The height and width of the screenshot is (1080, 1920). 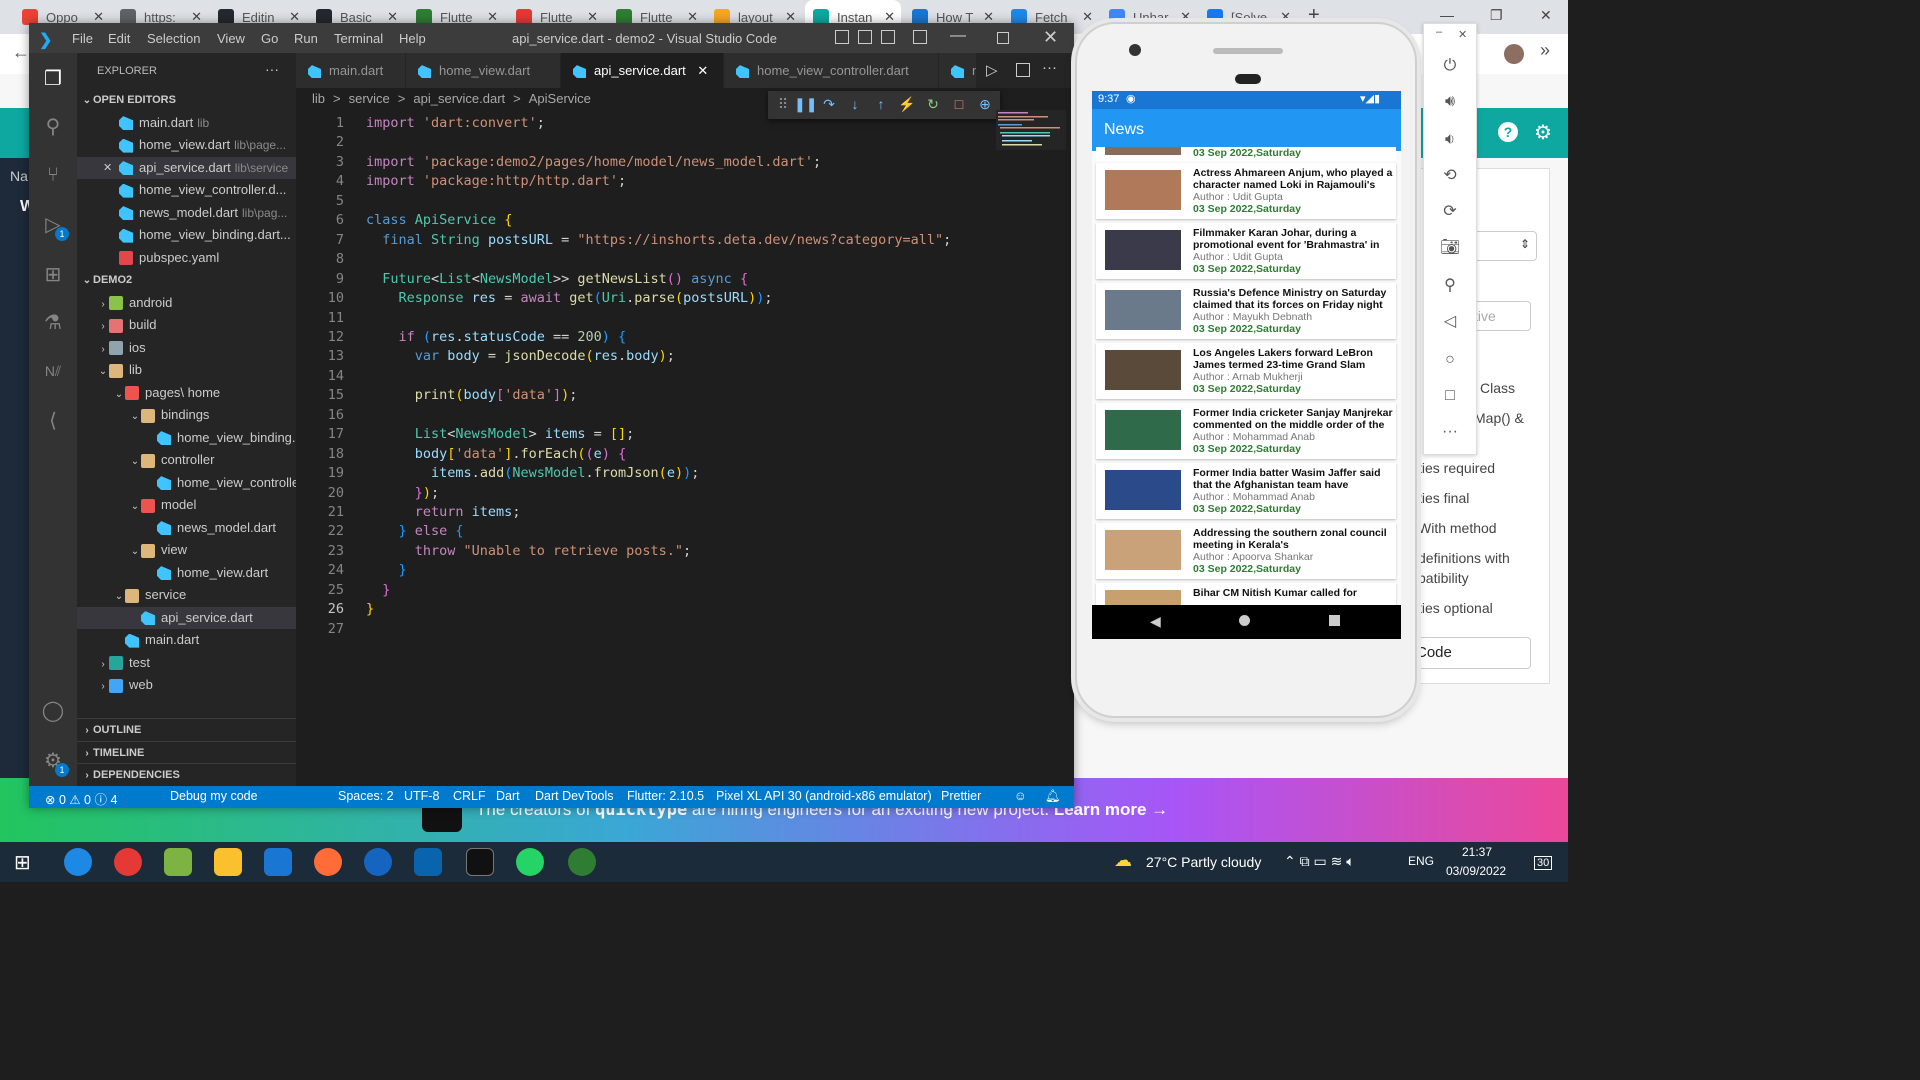 What do you see at coordinates (865, 37) in the screenshot?
I see `layout-panel-icon` at bounding box center [865, 37].